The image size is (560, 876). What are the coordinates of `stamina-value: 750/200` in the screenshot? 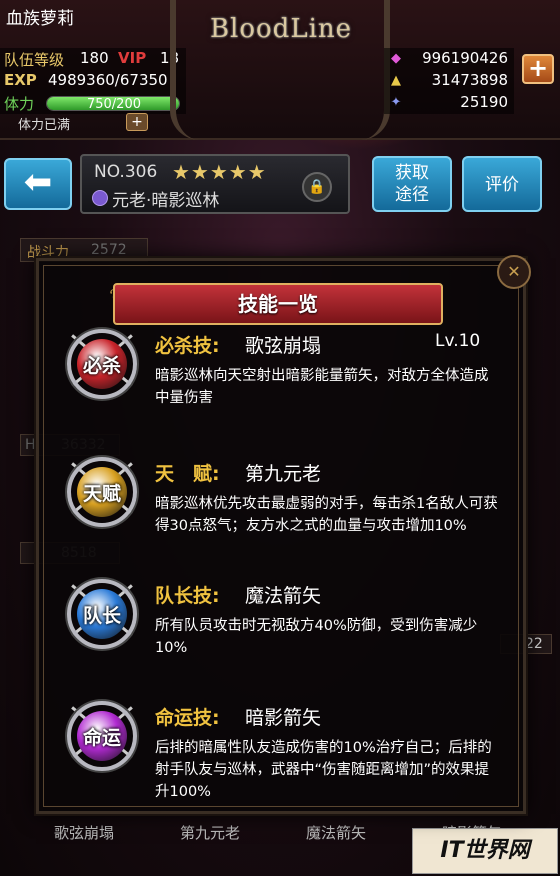 It's located at (113, 104).